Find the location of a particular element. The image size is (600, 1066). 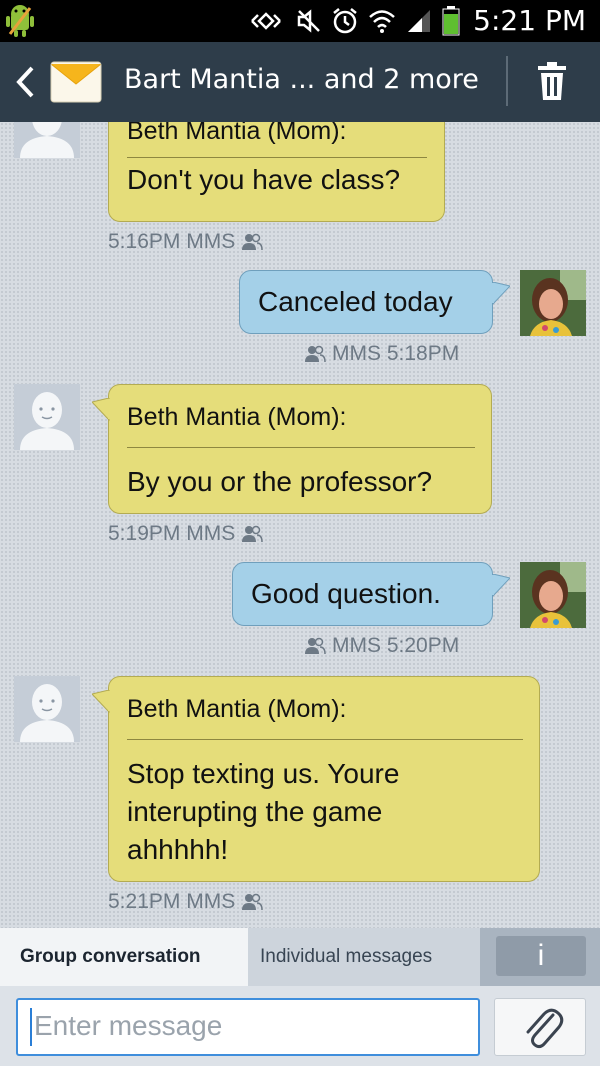

status-bar: 5:21 PM is located at coordinates (300, 21).